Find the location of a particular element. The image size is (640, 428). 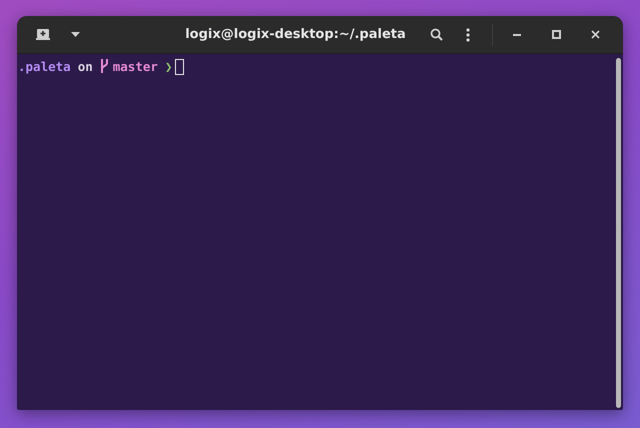

prompt-text: .paleta is located at coordinates (44, 66).